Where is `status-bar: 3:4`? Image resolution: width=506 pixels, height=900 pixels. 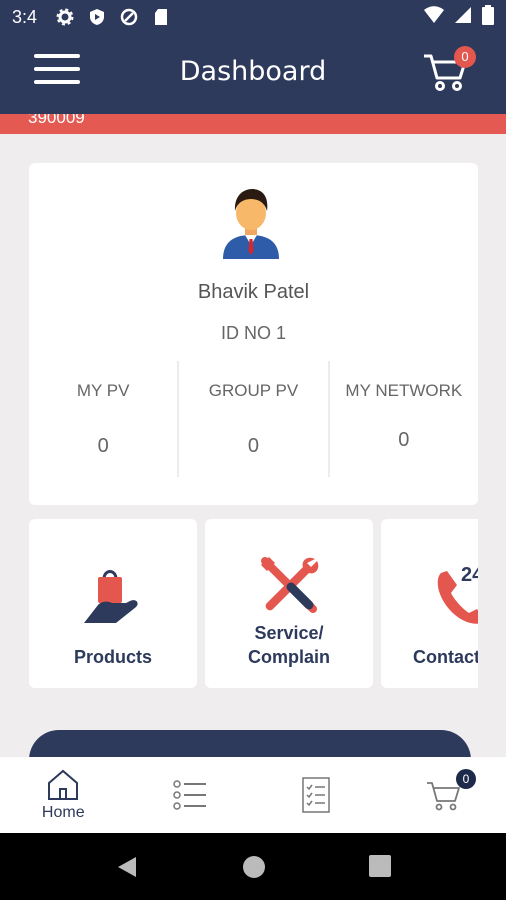 status-bar: 3:4 is located at coordinates (253, 17).